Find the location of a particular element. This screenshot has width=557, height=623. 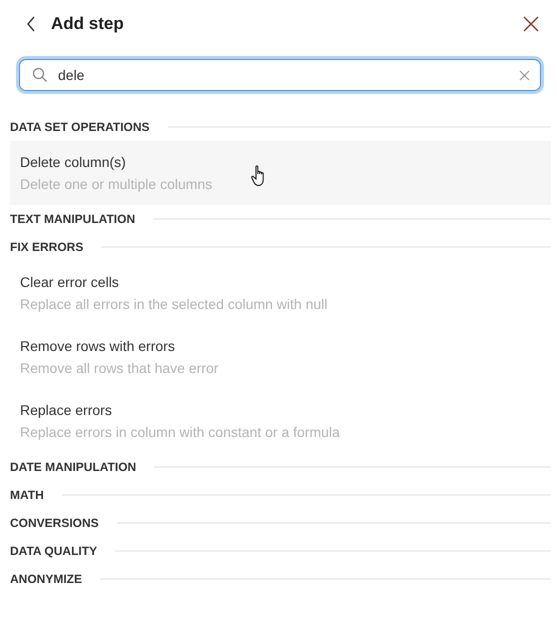

section-heading: DATE MANIPULATION is located at coordinates (73, 467).